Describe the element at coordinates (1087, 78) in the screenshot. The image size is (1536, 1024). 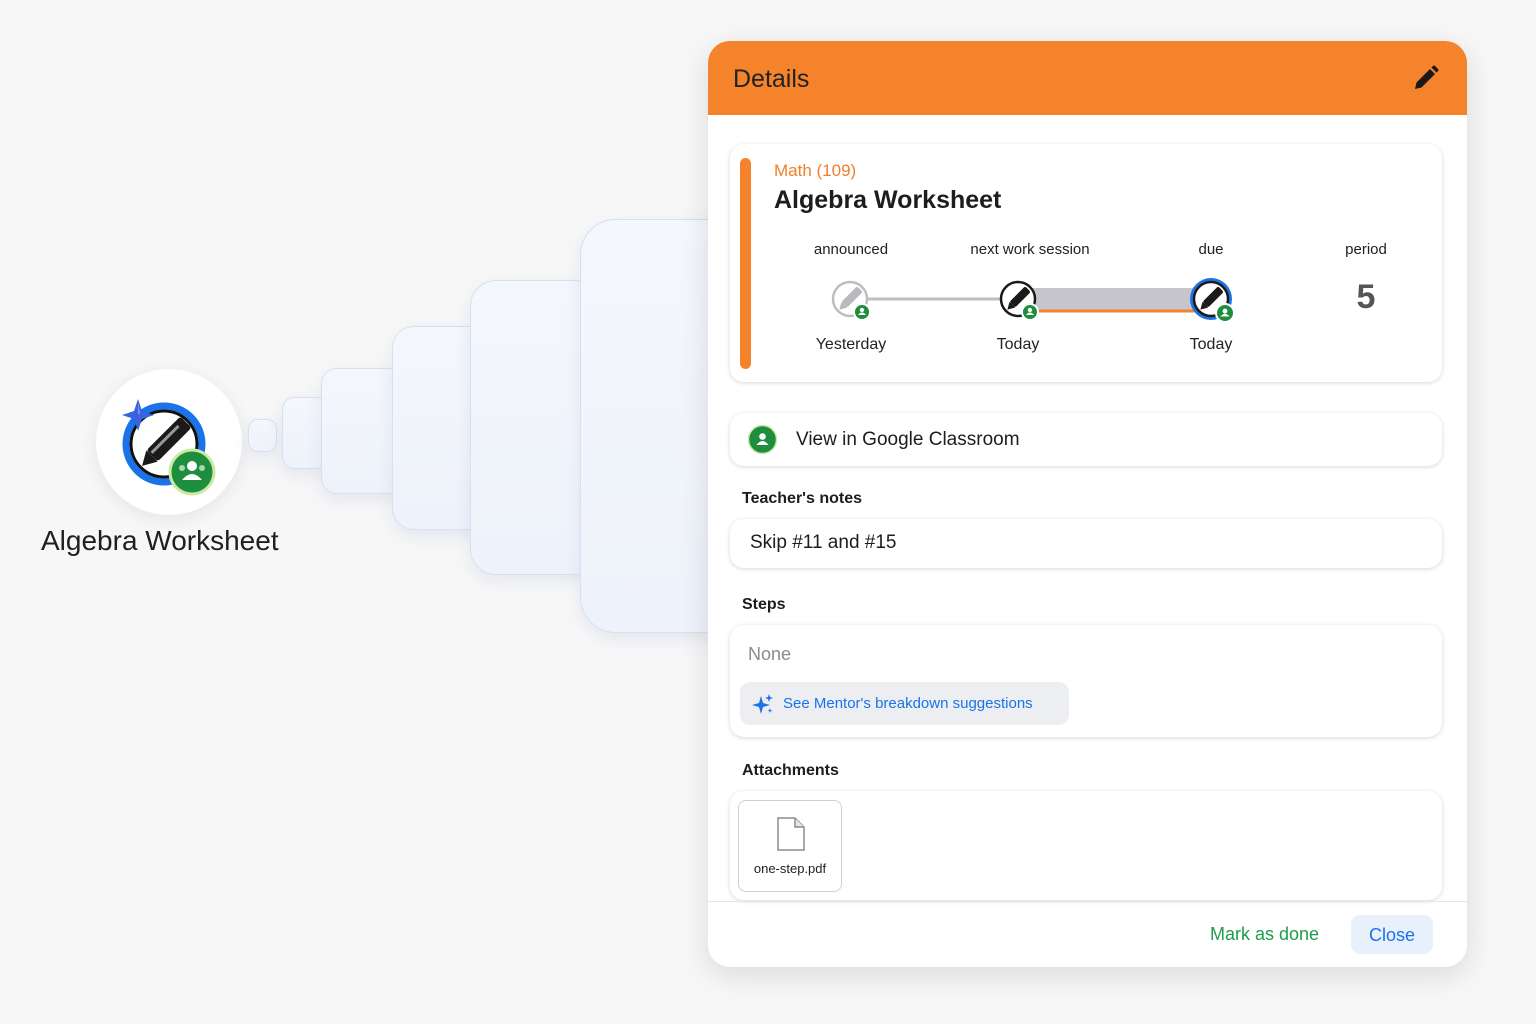
I see `panel-header: Details` at that location.